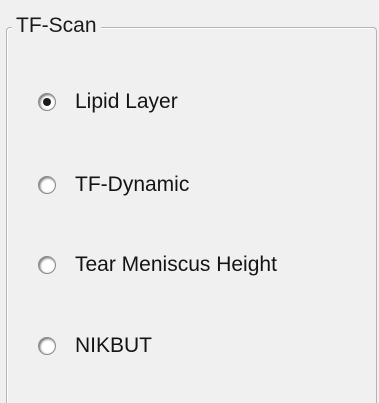  I want to click on radio-option-nikbut: NIKBUT, so click(95, 346).